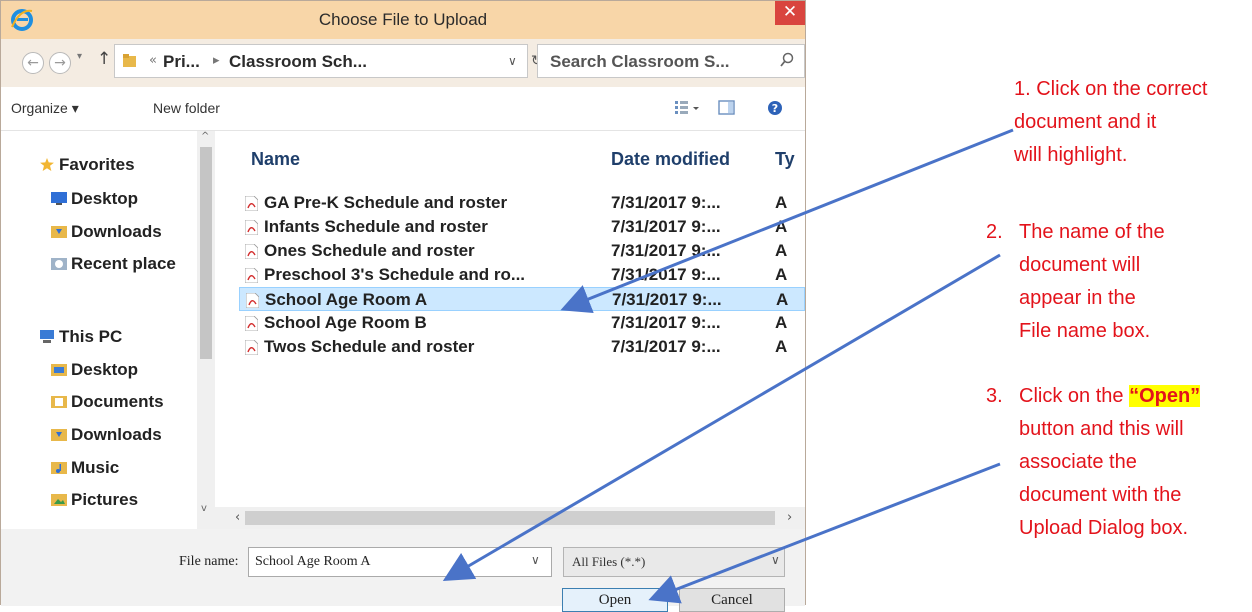 This screenshot has height=612, width=1252. I want to click on nav-scrollbar: ^ v, so click(206, 330).